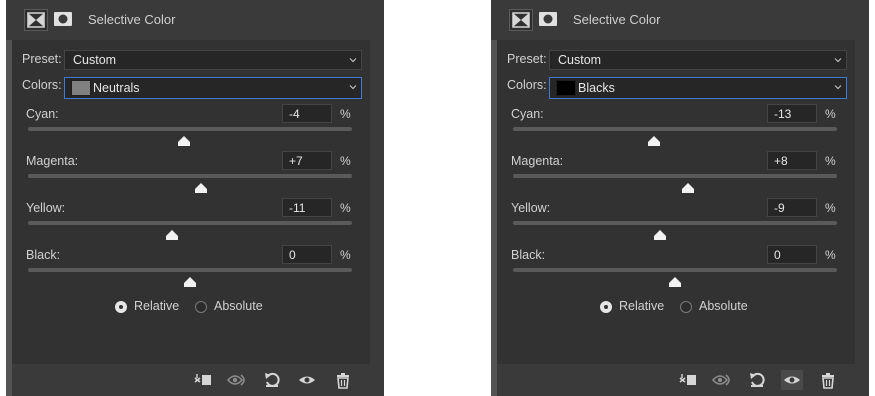 Image resolution: width=875 pixels, height=396 pixels. I want to click on colors-value: Blacks, so click(596, 88).